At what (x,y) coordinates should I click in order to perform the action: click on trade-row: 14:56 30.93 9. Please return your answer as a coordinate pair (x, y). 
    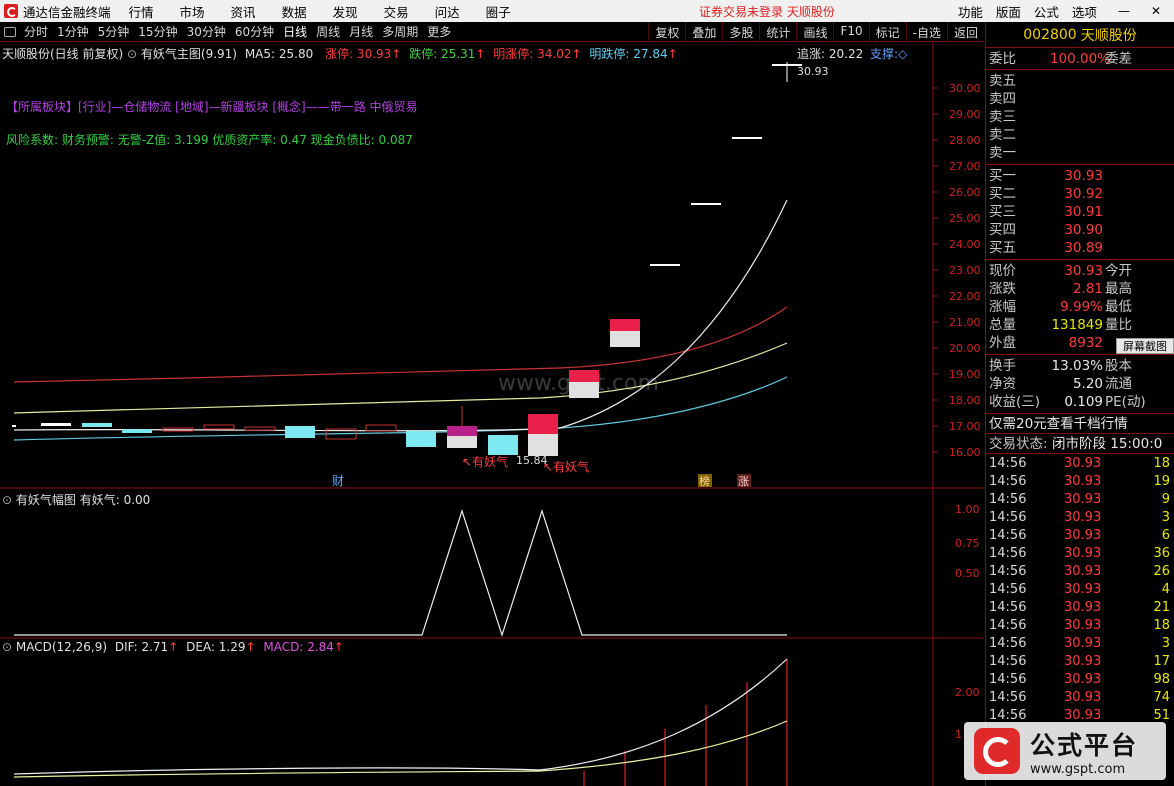
    Looking at the image, I should click on (1079, 499).